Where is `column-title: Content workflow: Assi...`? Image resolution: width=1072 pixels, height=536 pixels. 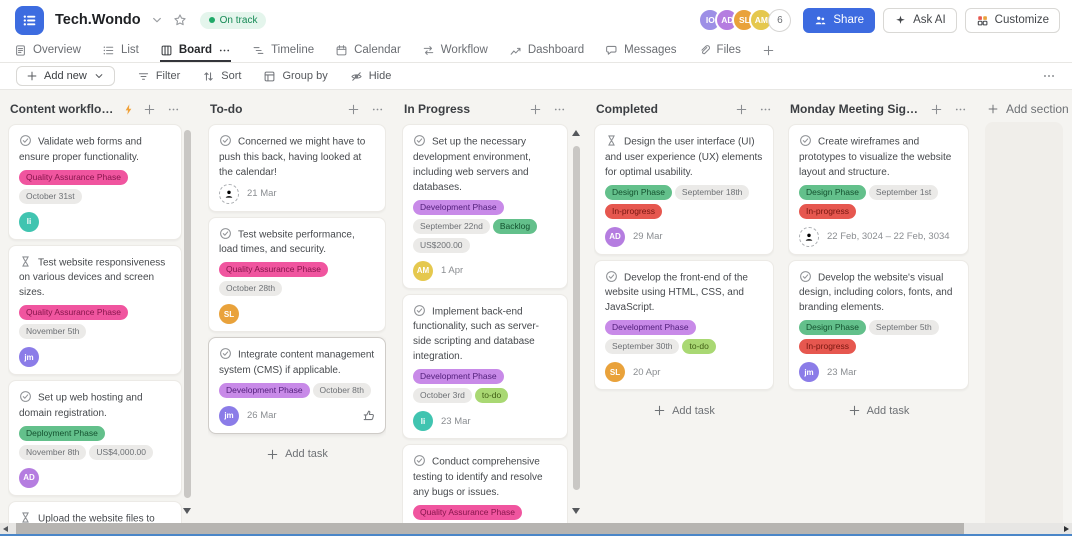
column-title: Content workflow: Assi... is located at coordinates (63, 109).